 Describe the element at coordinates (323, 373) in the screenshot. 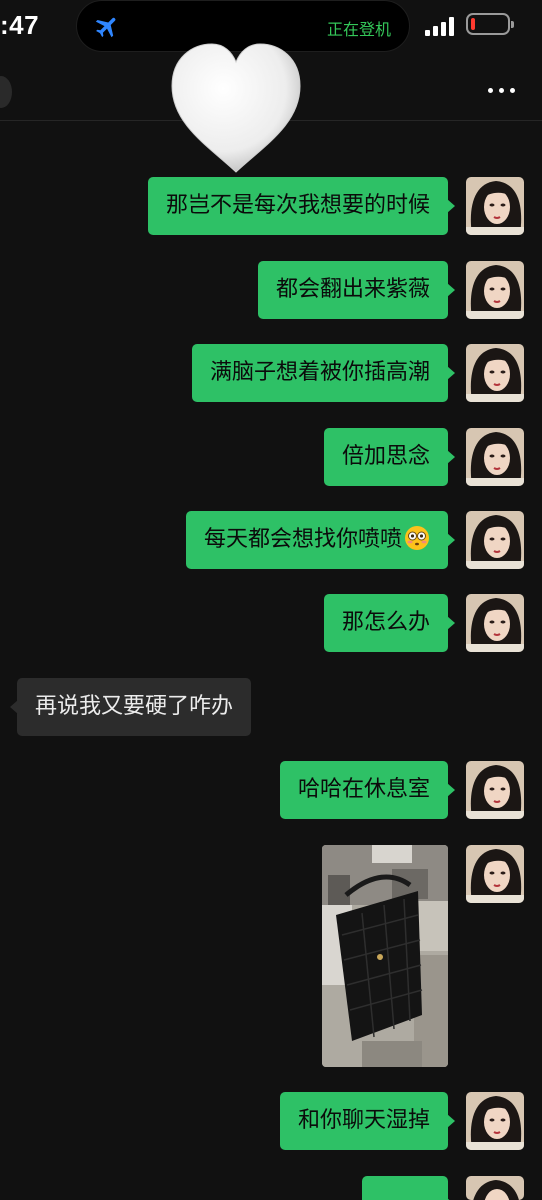

I see `message-bubble-outgoing: 满脑子想着被你插高潮` at that location.